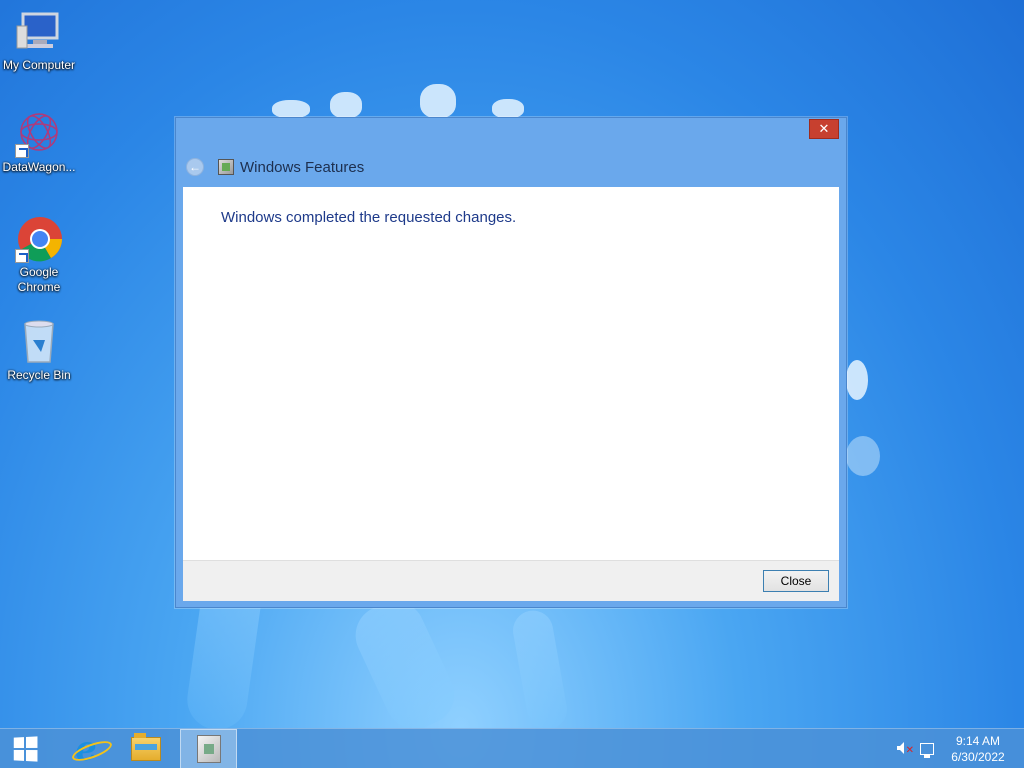  I want to click on clock-time: 9:14 AM, so click(978, 741).